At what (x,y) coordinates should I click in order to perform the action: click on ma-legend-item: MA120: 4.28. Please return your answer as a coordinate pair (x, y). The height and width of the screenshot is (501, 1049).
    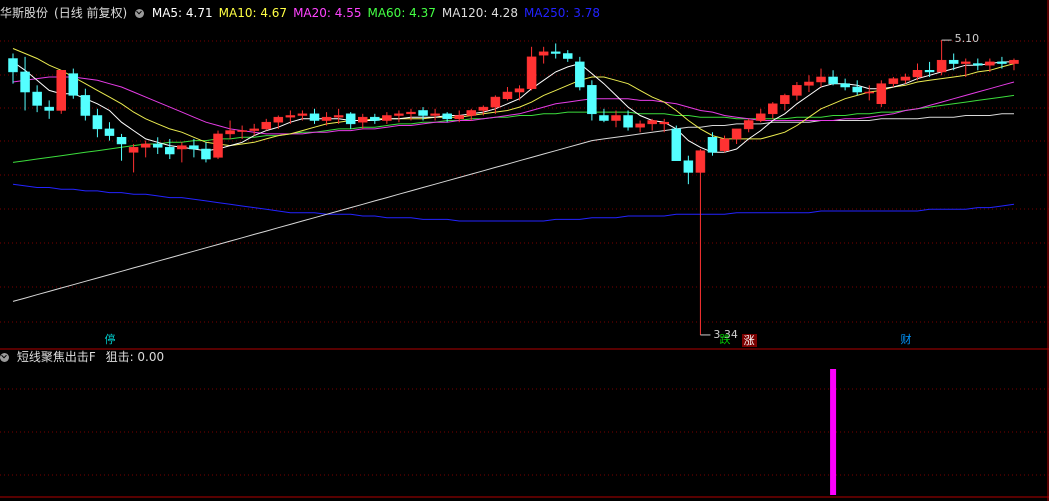
    Looking at the image, I should click on (479, 13).